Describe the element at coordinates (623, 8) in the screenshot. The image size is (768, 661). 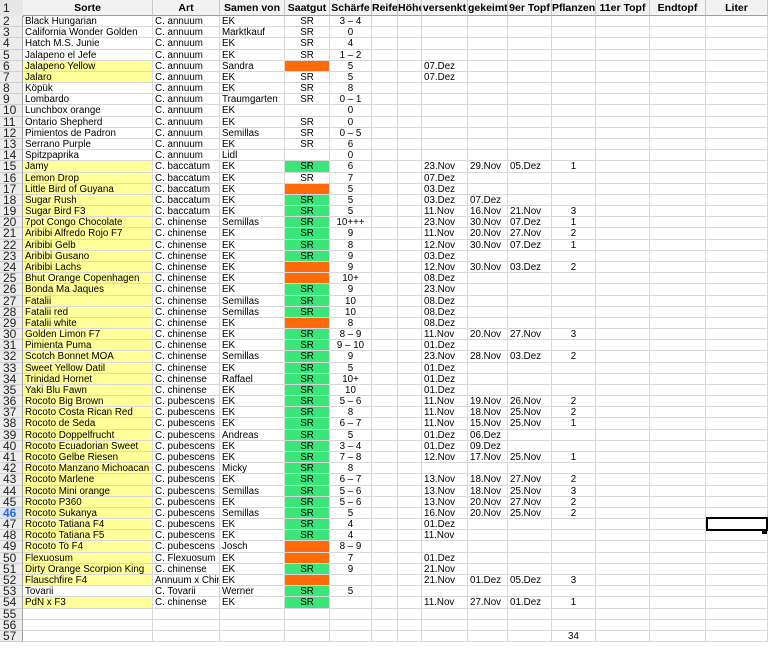
I see `header-11er-topf: 11er Topf` at that location.